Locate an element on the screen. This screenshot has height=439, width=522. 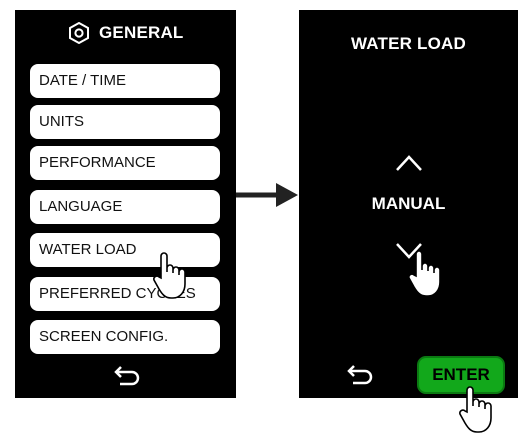
selected-value: MANUAL is located at coordinates (408, 203).